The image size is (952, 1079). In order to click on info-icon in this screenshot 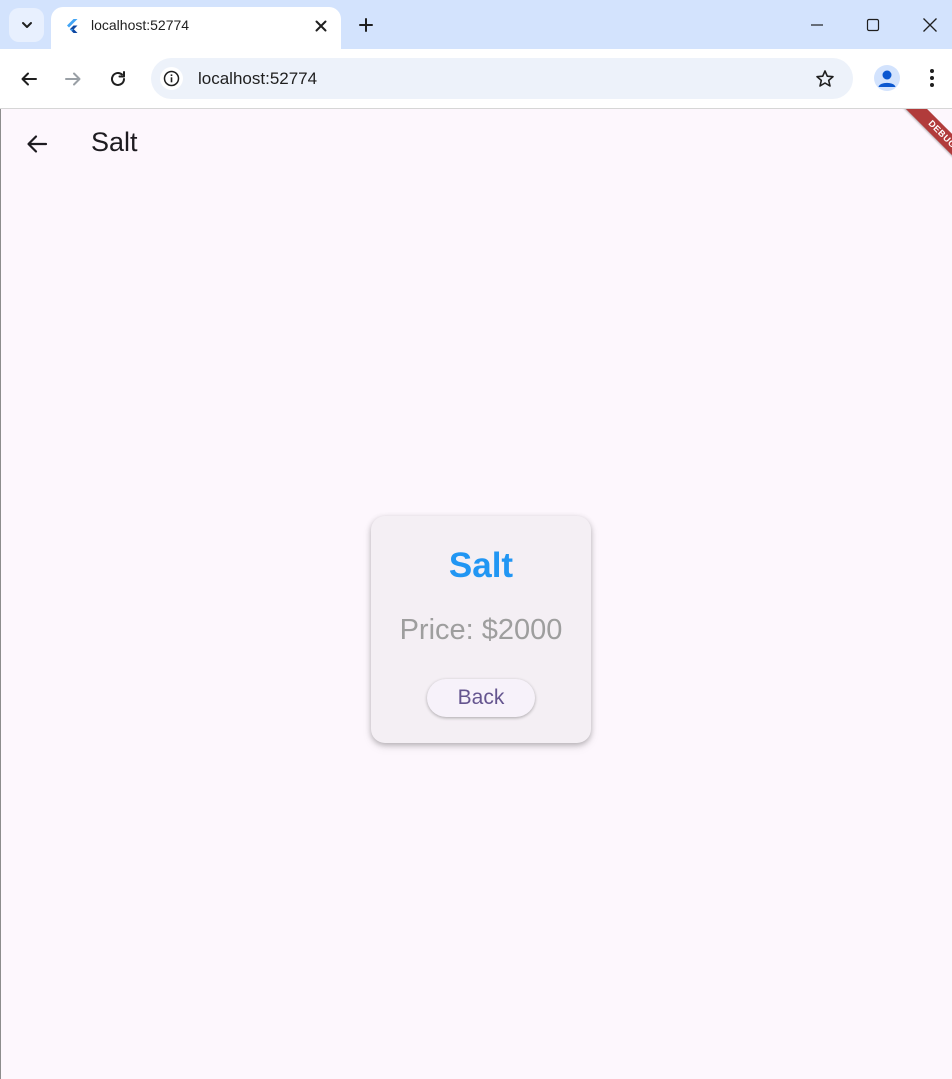, I will do `click(171, 78)`.